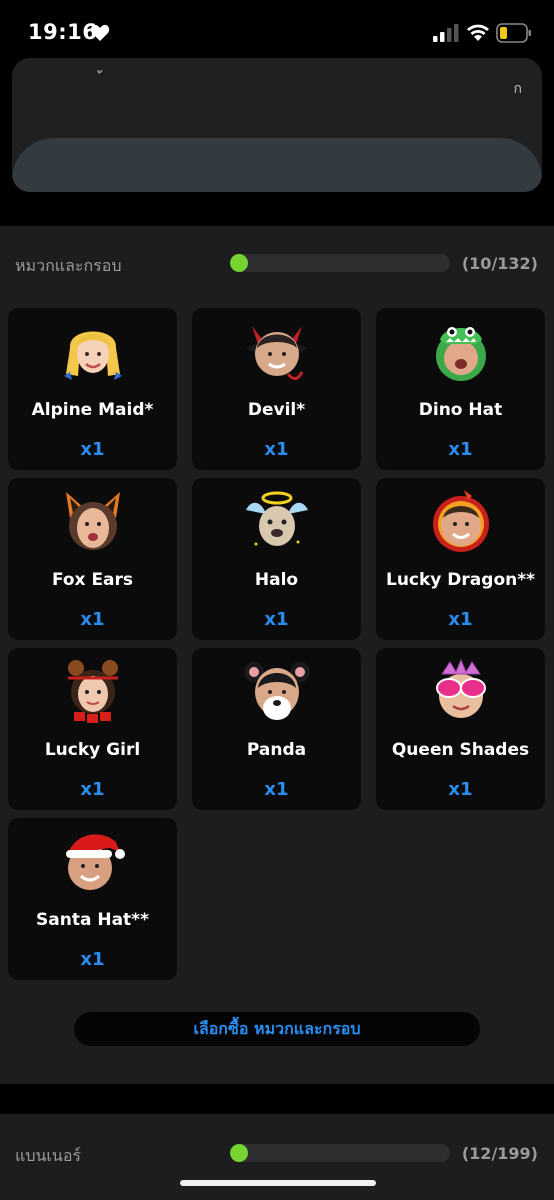 This screenshot has height=1200, width=554. I want to click on item-name: Fox Ears, so click(92, 580).